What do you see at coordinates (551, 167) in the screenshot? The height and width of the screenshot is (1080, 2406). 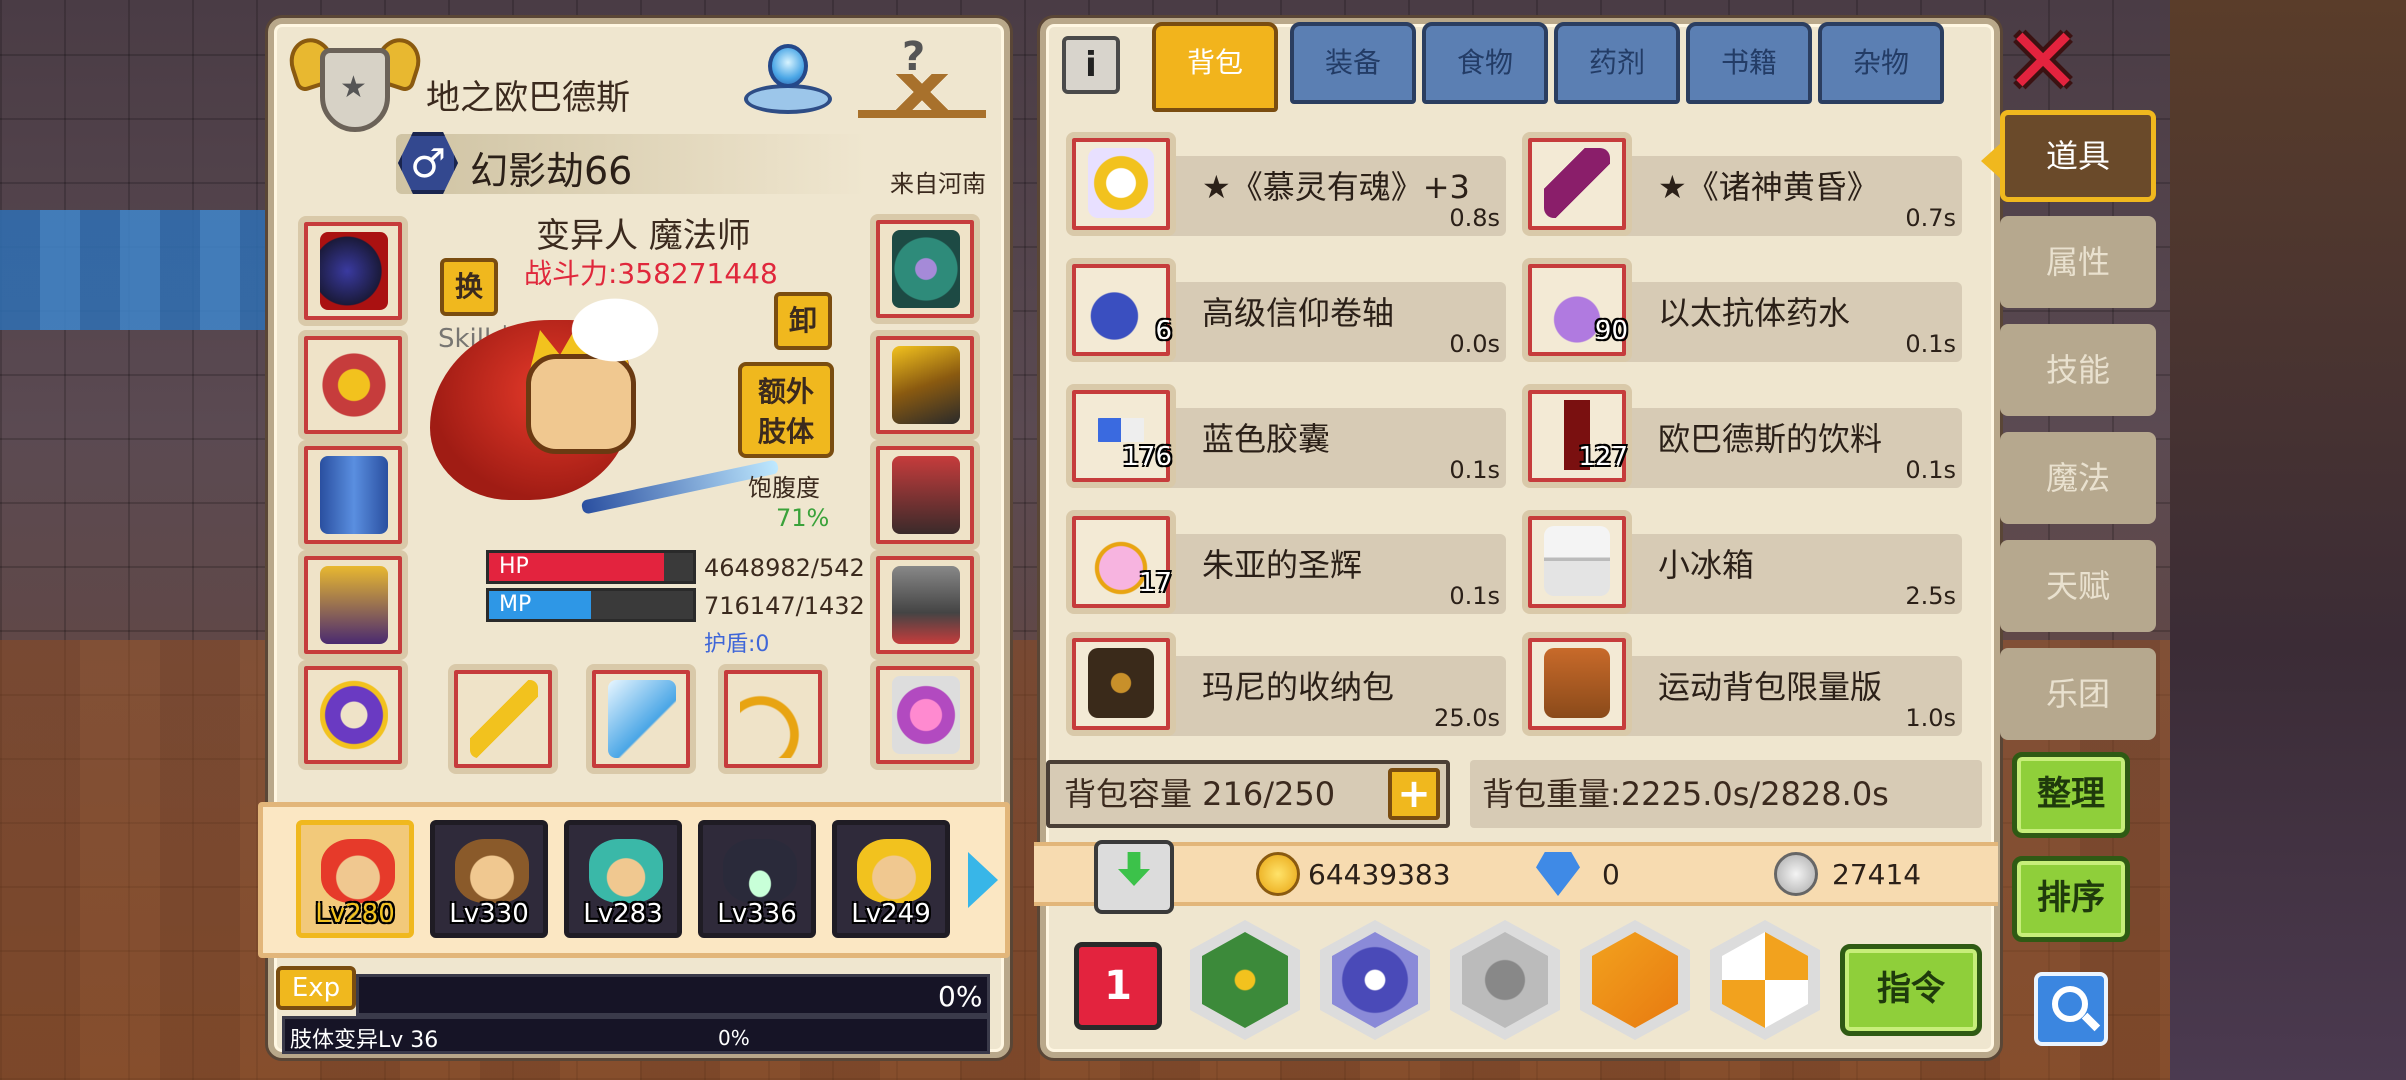 I see `player-title: 幻影劫66` at bounding box center [551, 167].